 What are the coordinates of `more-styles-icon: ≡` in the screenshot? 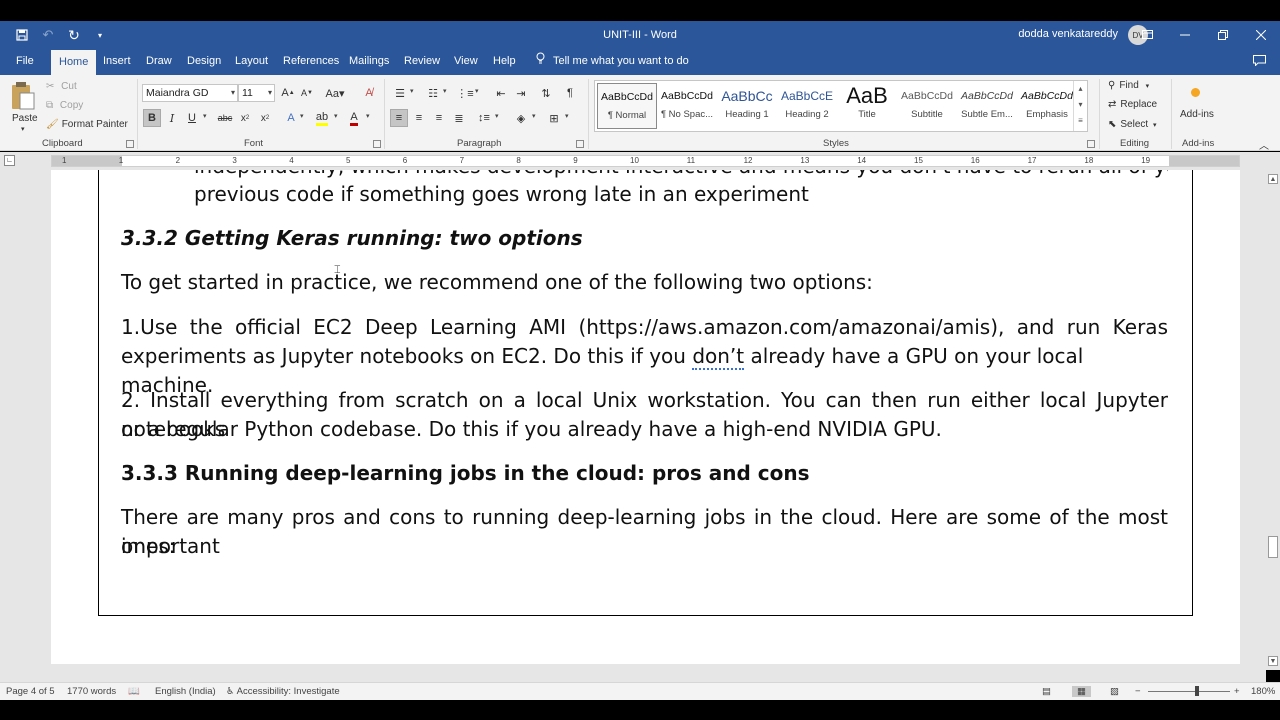 It's located at (1080, 121).